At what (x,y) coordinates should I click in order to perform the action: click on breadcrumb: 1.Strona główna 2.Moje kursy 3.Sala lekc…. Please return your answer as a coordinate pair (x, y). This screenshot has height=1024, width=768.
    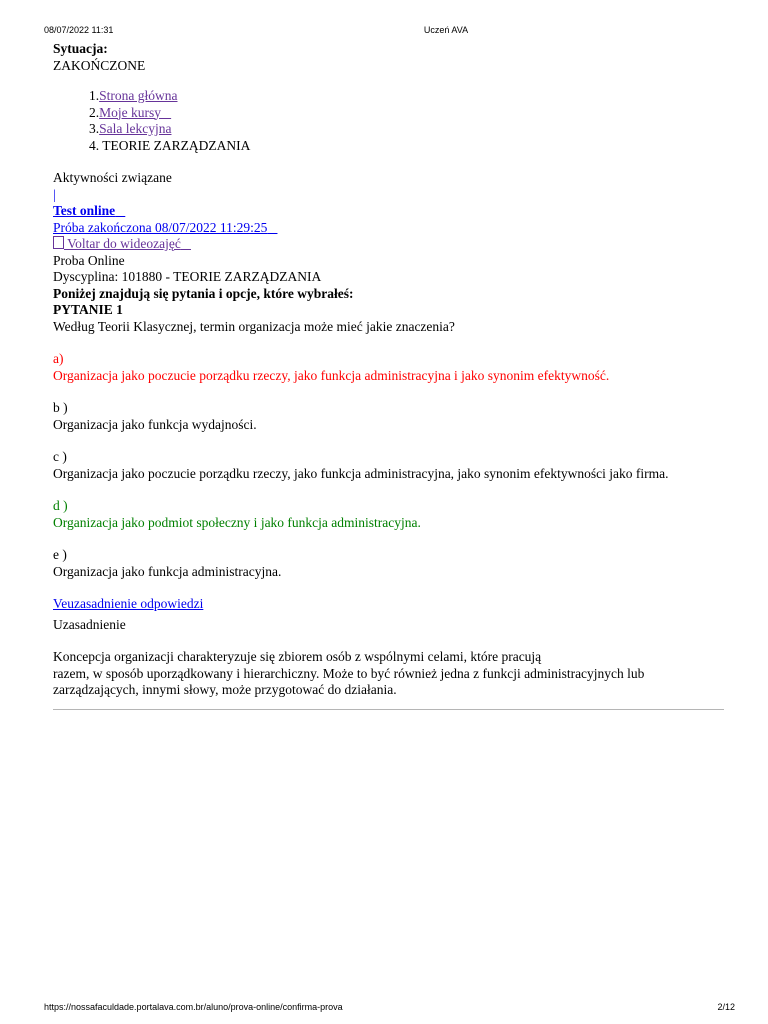
    Looking at the image, I should click on (393, 121).